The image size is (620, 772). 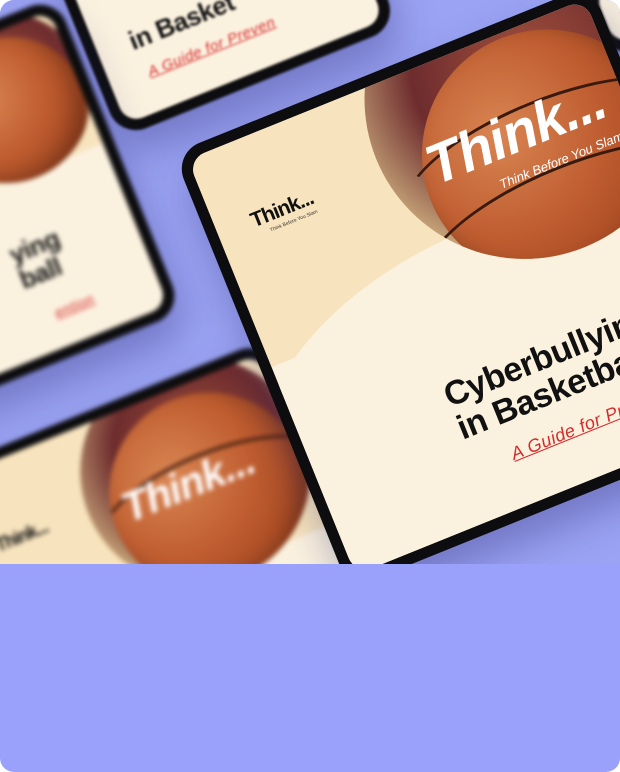 What do you see at coordinates (35, 258) in the screenshot?
I see `partial-title: ying ball` at bounding box center [35, 258].